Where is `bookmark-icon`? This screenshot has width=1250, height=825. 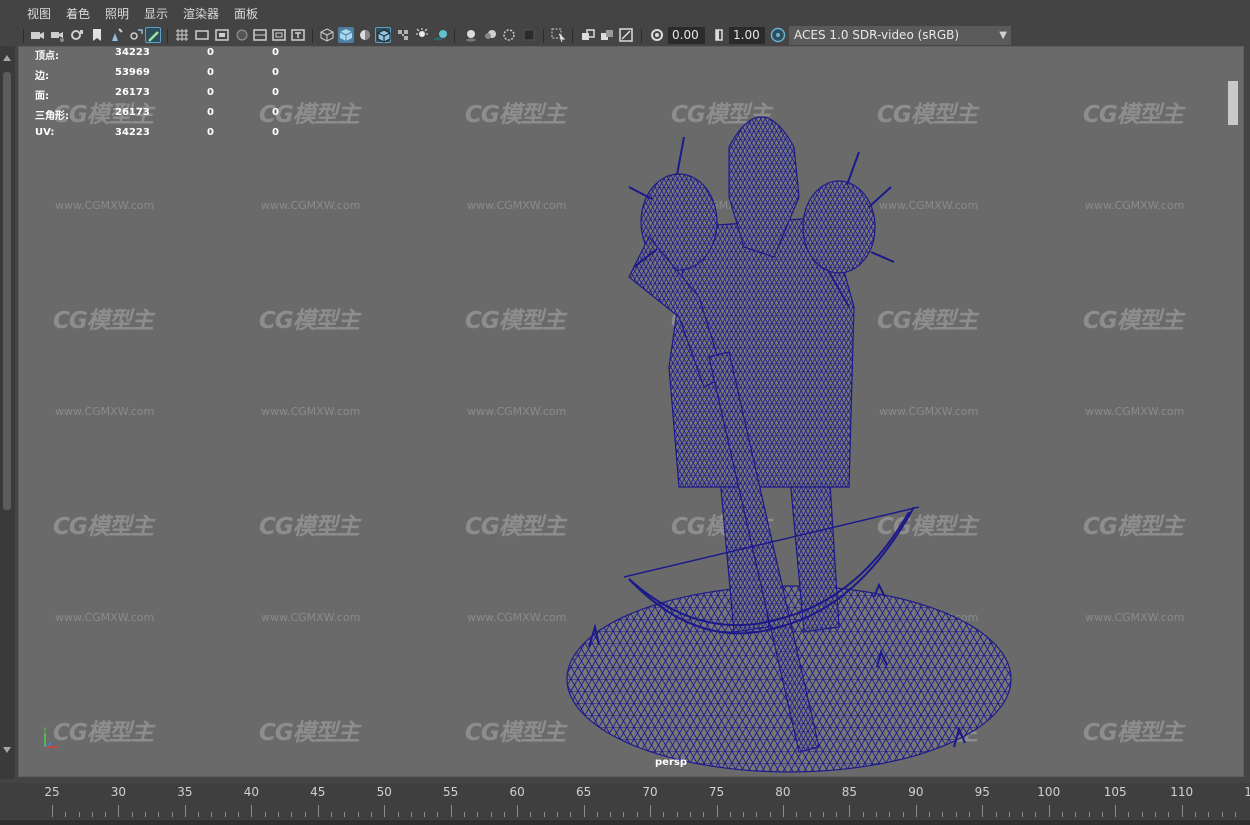
bookmark-icon is located at coordinates (77, 35).